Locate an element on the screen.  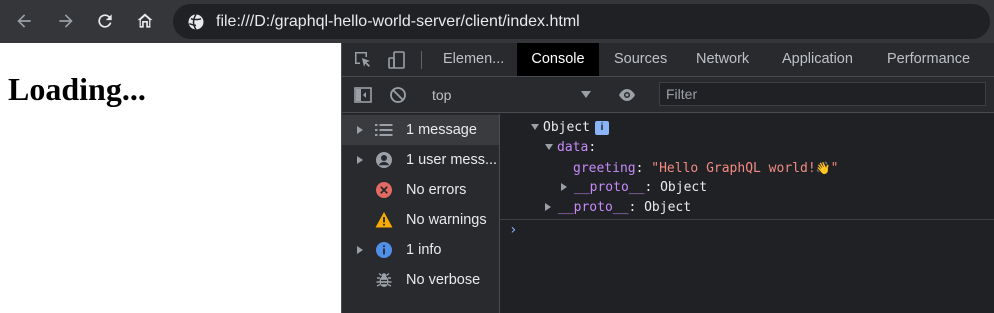
eye-icon is located at coordinates (627, 95).